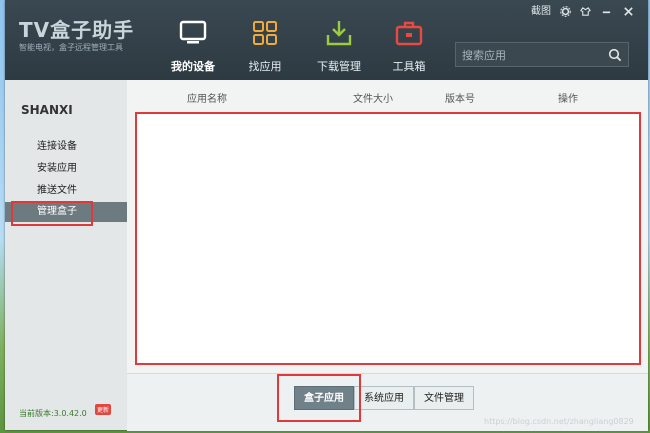 Image resolution: width=650 pixels, height=433 pixels. What do you see at coordinates (559, 421) in the screenshot?
I see `watermark-text: https://blog.csdn.net/zhangliang0829` at bounding box center [559, 421].